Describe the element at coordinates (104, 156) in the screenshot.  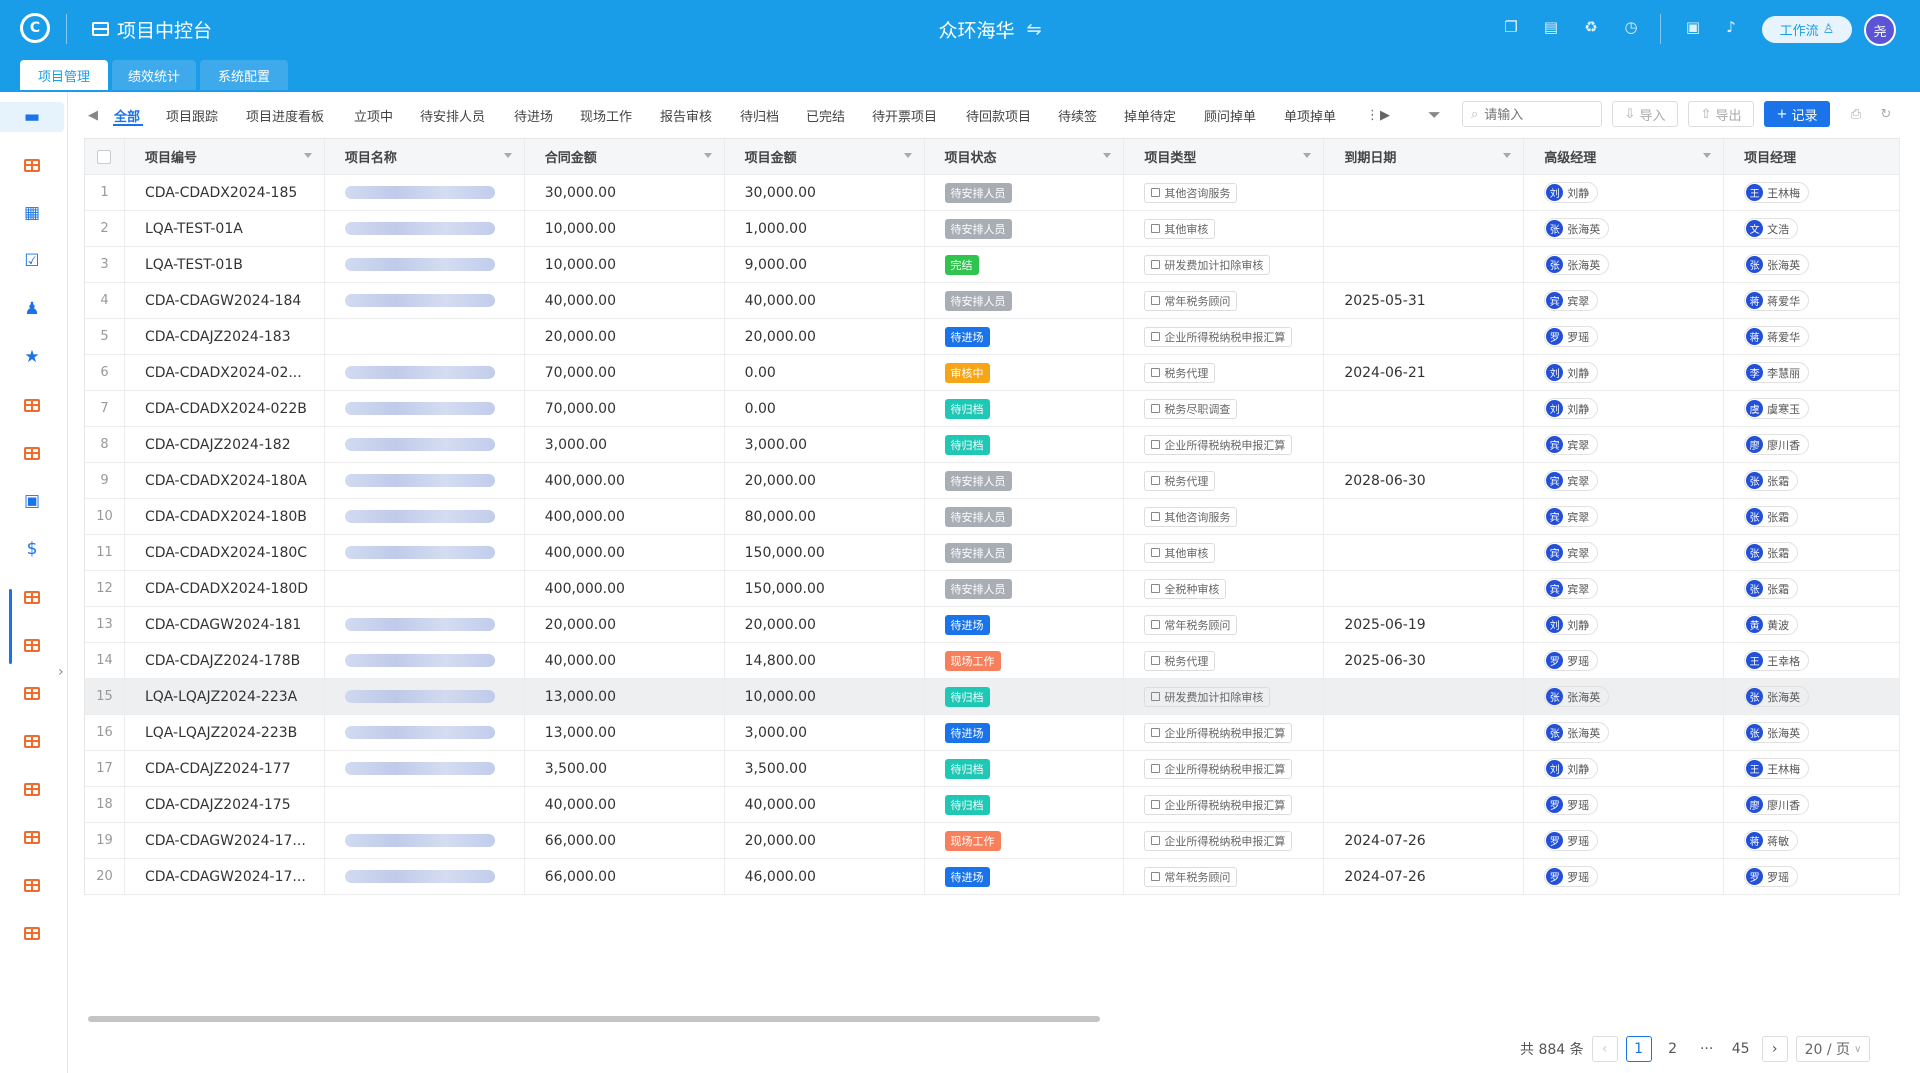
I see `select-all-checkbox` at that location.